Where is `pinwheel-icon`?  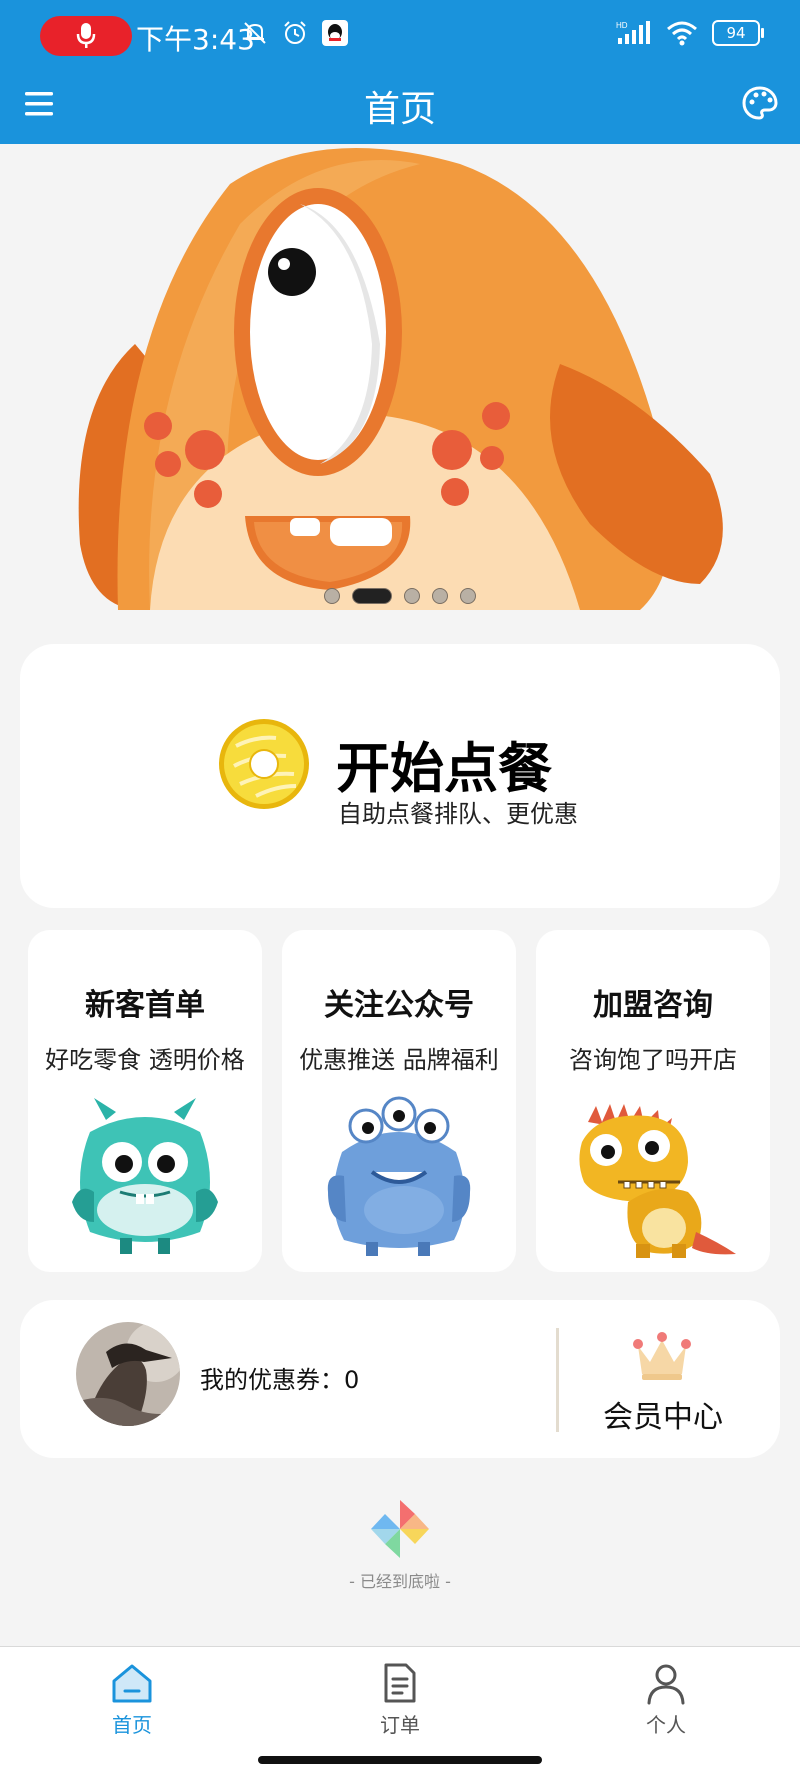
pinwheel-icon is located at coordinates (400, 1529).